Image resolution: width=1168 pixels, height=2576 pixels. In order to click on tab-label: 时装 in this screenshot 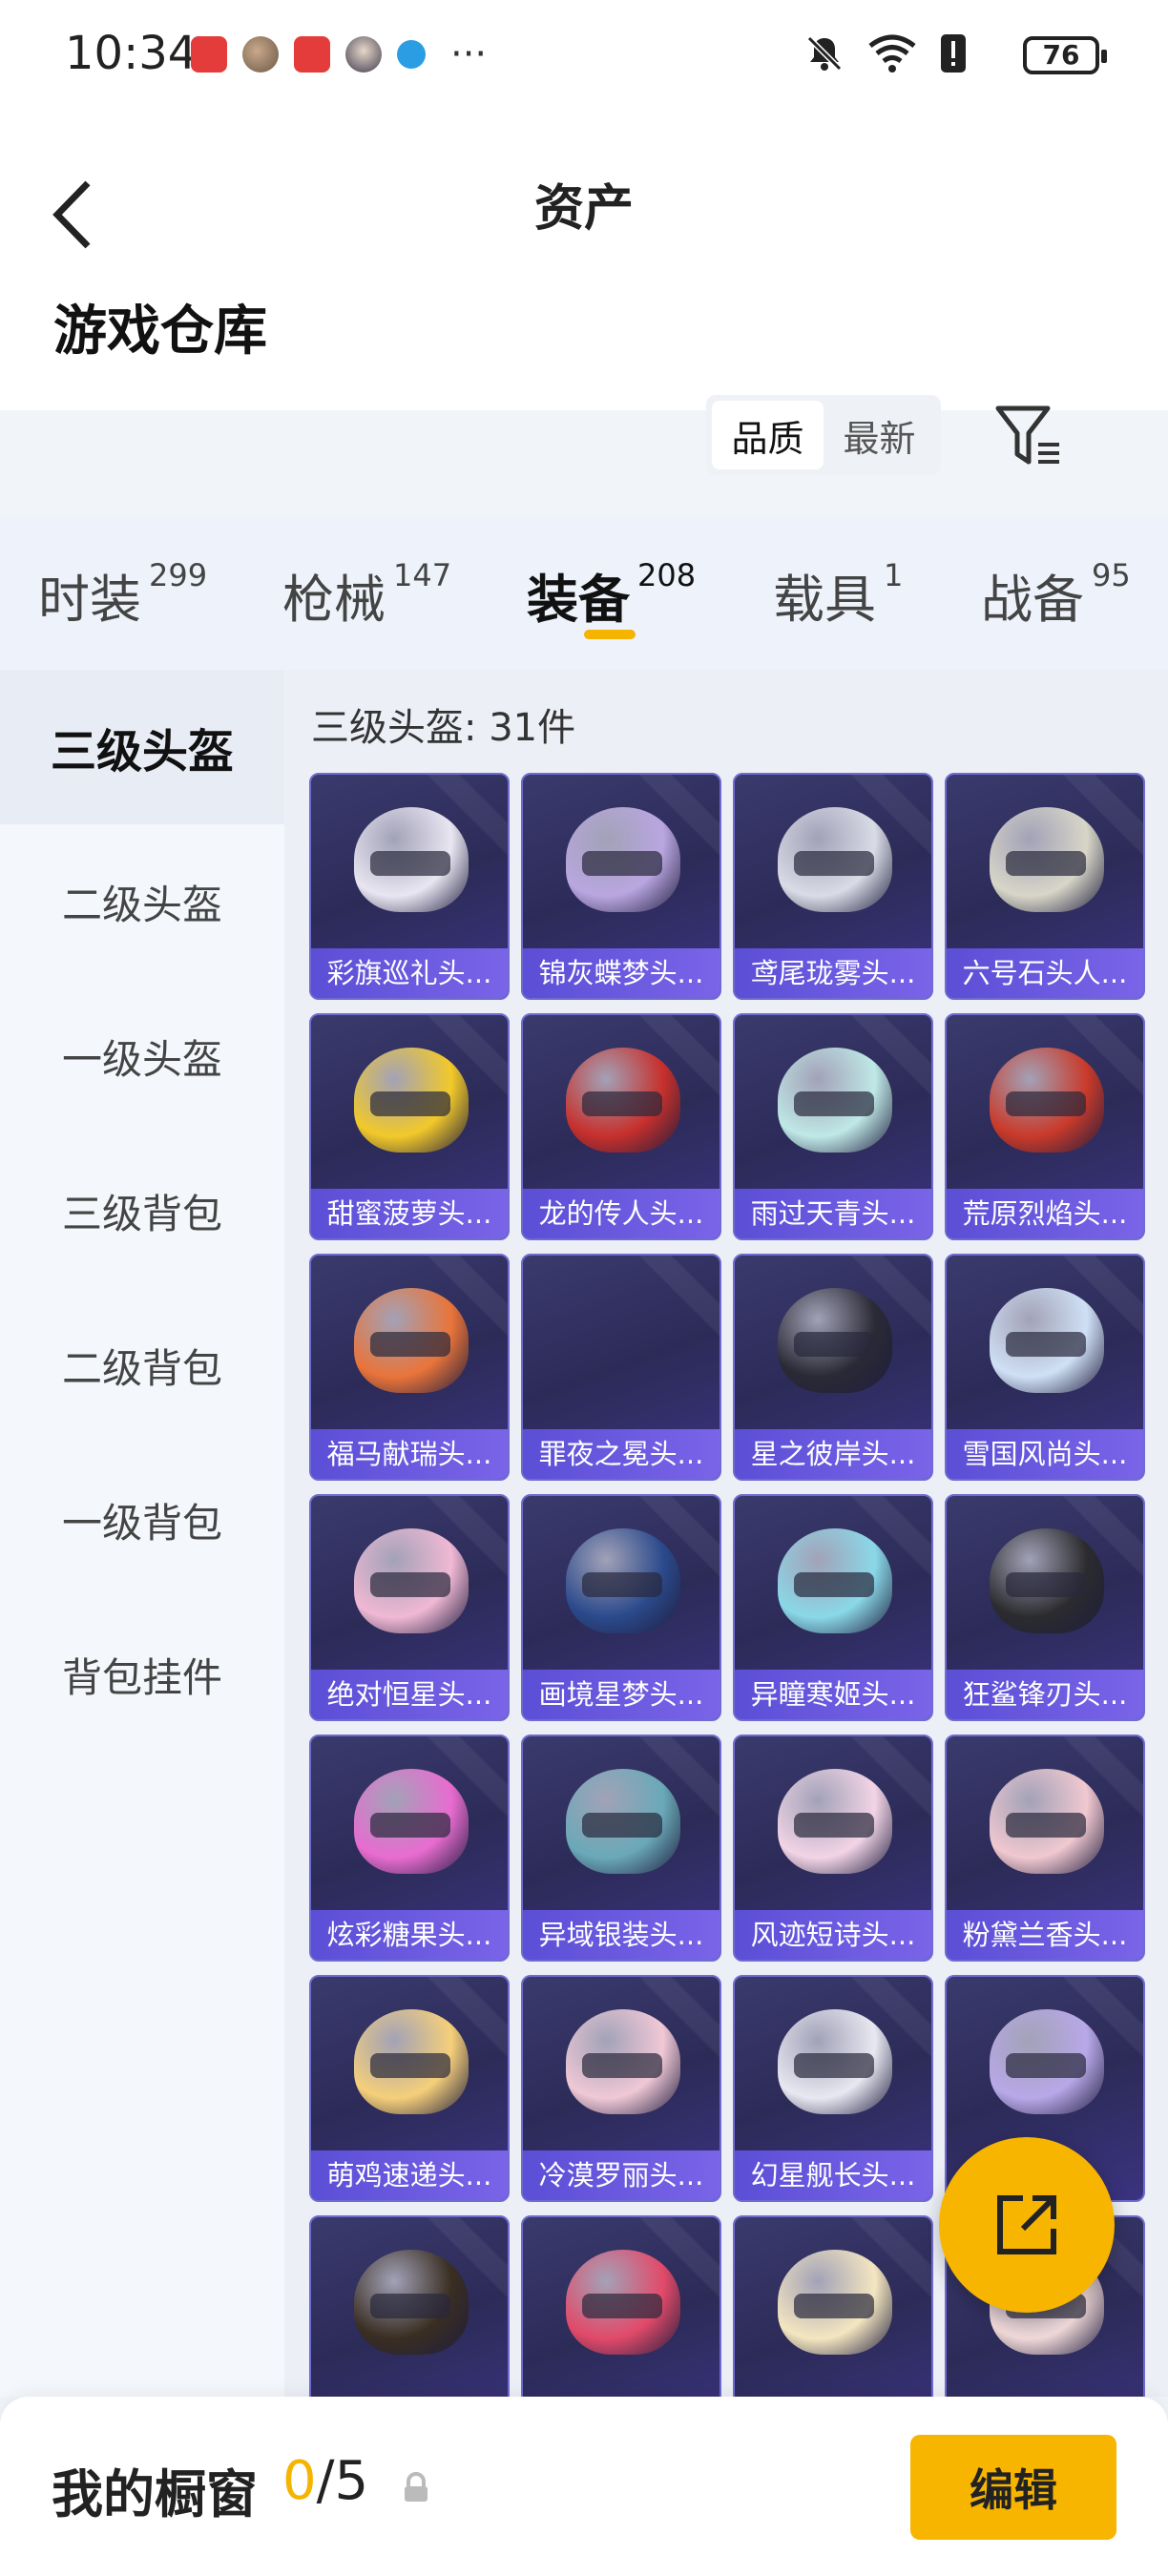, I will do `click(89, 600)`.